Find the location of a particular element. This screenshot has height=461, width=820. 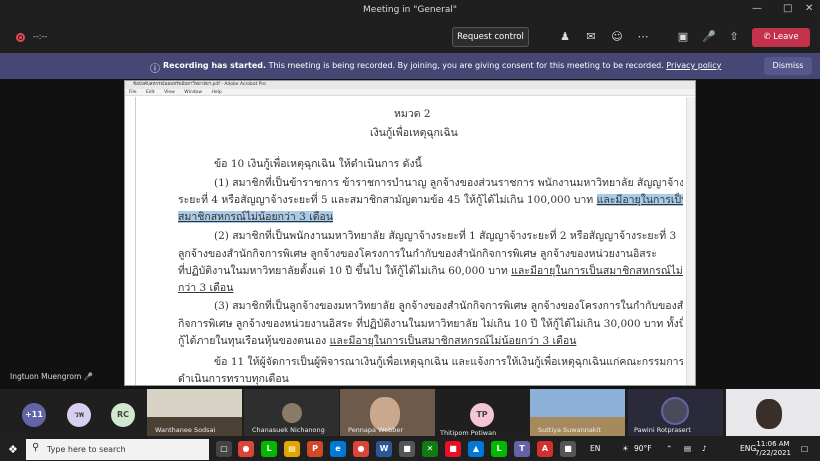

request-control-button: Request control is located at coordinates (490, 37).